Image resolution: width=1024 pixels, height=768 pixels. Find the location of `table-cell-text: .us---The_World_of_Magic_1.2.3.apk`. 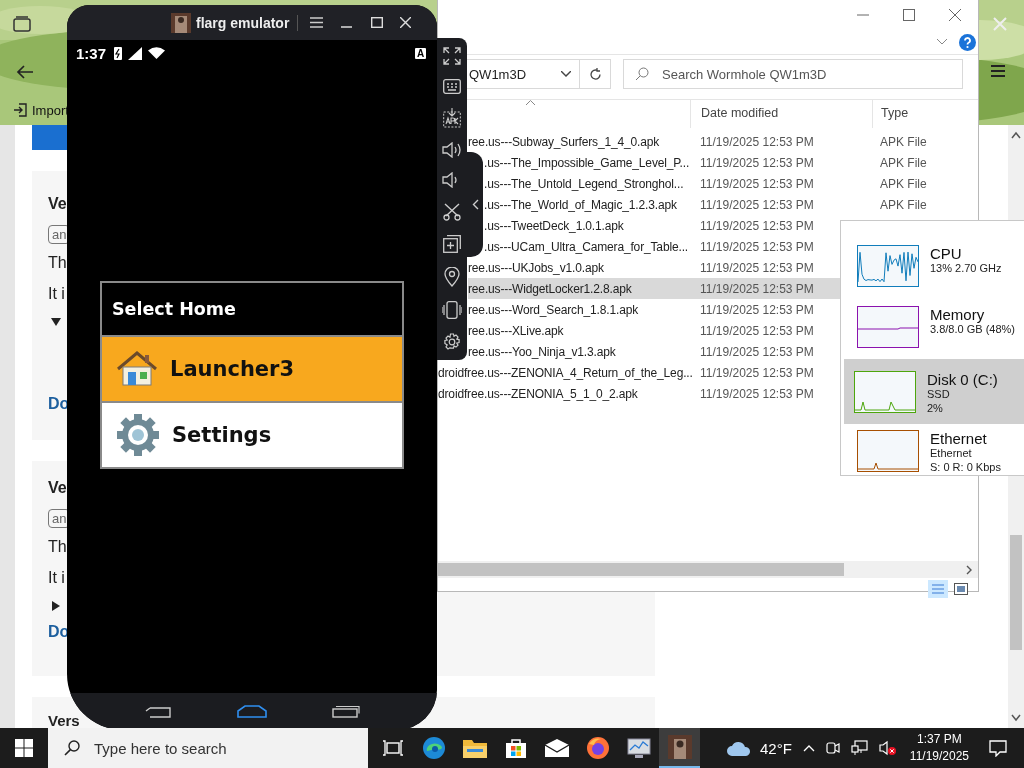

table-cell-text: .us---The_World_of_Magic_1.2.3.apk is located at coordinates (581, 204).